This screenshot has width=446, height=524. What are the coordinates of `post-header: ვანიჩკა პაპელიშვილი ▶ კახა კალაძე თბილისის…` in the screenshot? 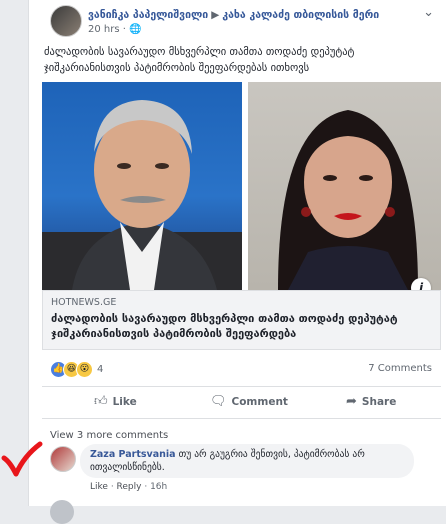 It's located at (233, 15).